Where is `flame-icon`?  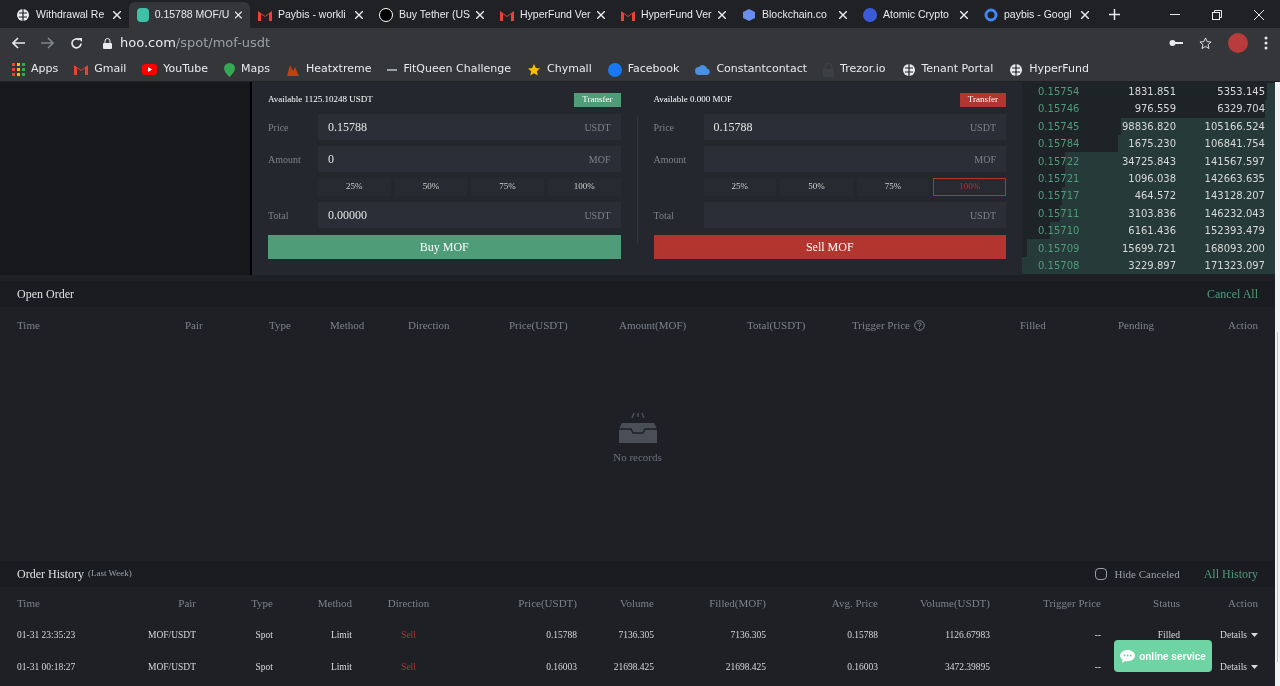 flame-icon is located at coordinates (293, 69).